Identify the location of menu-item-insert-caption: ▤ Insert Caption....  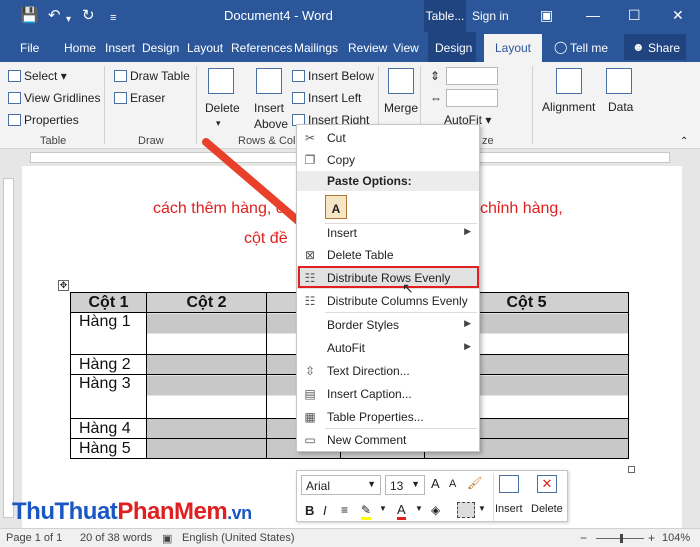
(388, 394).